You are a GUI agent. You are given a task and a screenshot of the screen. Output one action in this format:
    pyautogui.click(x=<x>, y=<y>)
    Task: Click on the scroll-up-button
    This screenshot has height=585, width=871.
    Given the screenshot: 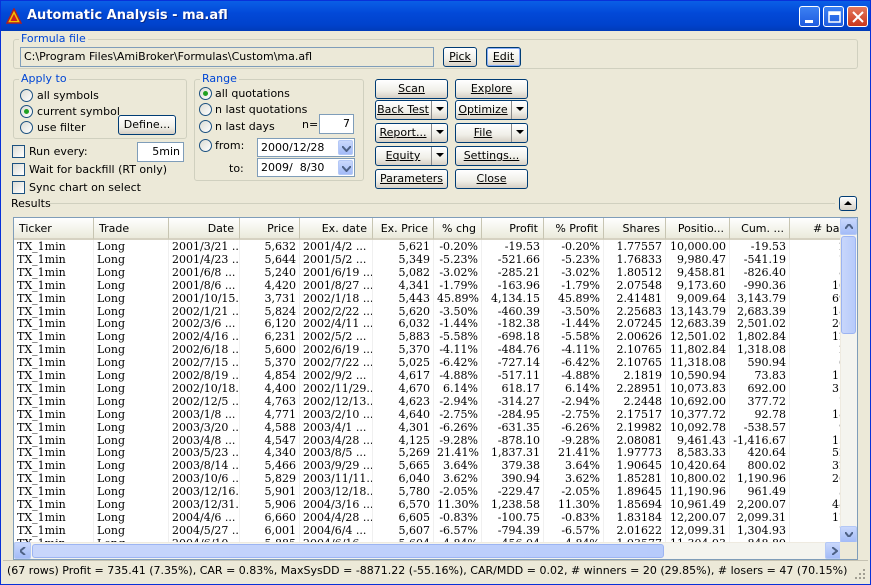 What is the action you would take?
    pyautogui.click(x=848, y=226)
    